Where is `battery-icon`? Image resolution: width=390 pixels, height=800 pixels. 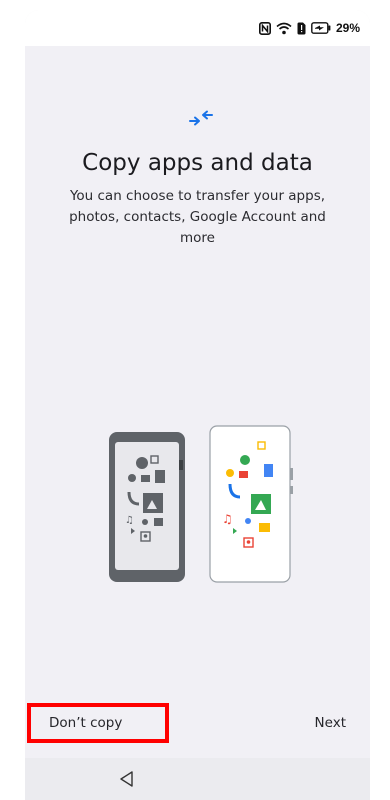 battery-icon is located at coordinates (321, 28).